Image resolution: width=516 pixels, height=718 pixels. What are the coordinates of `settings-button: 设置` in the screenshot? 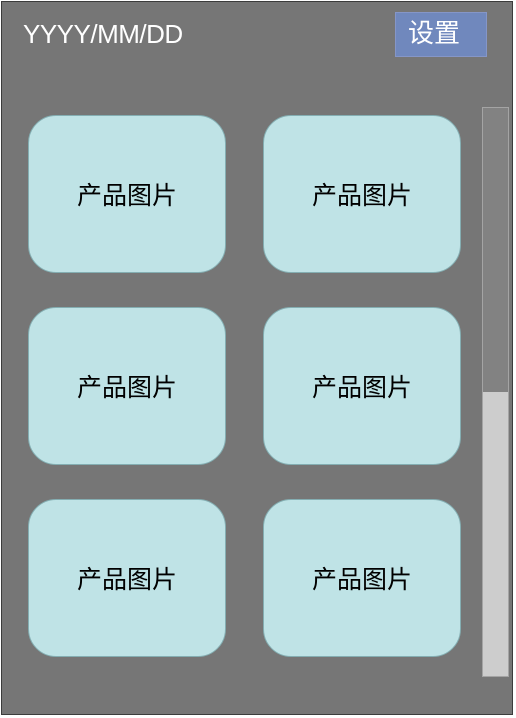 It's located at (441, 34).